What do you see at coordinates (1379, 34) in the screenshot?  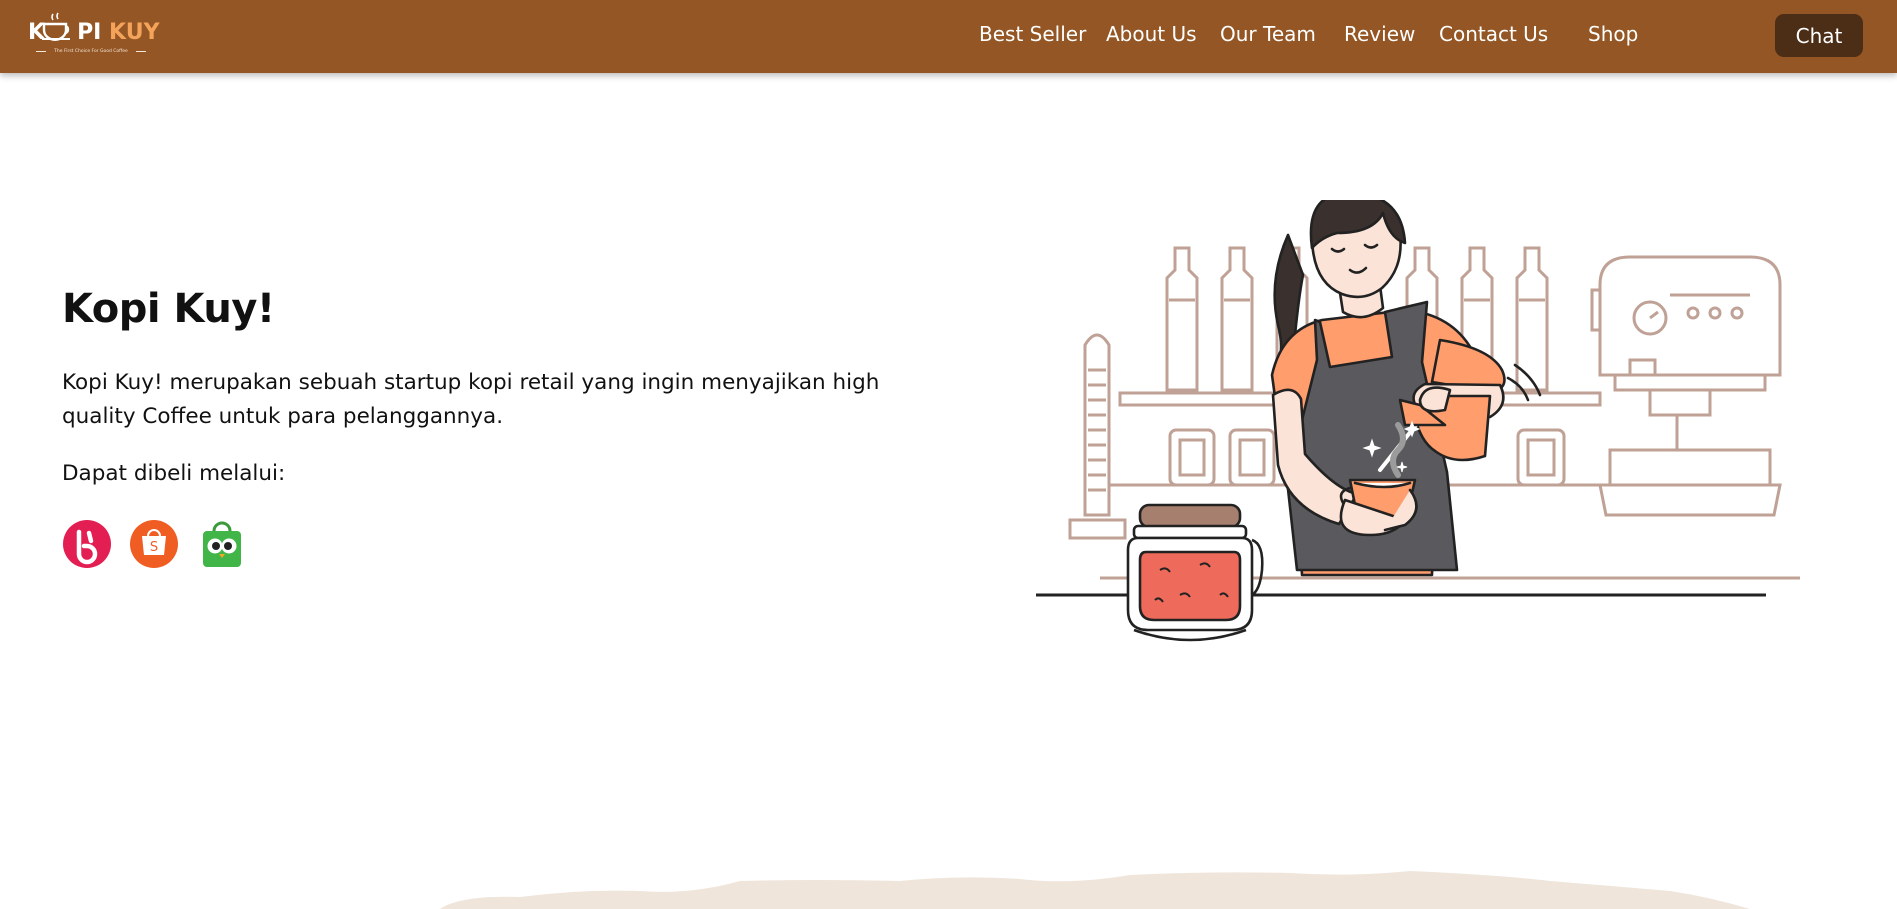 I see `nav-review: Review` at bounding box center [1379, 34].